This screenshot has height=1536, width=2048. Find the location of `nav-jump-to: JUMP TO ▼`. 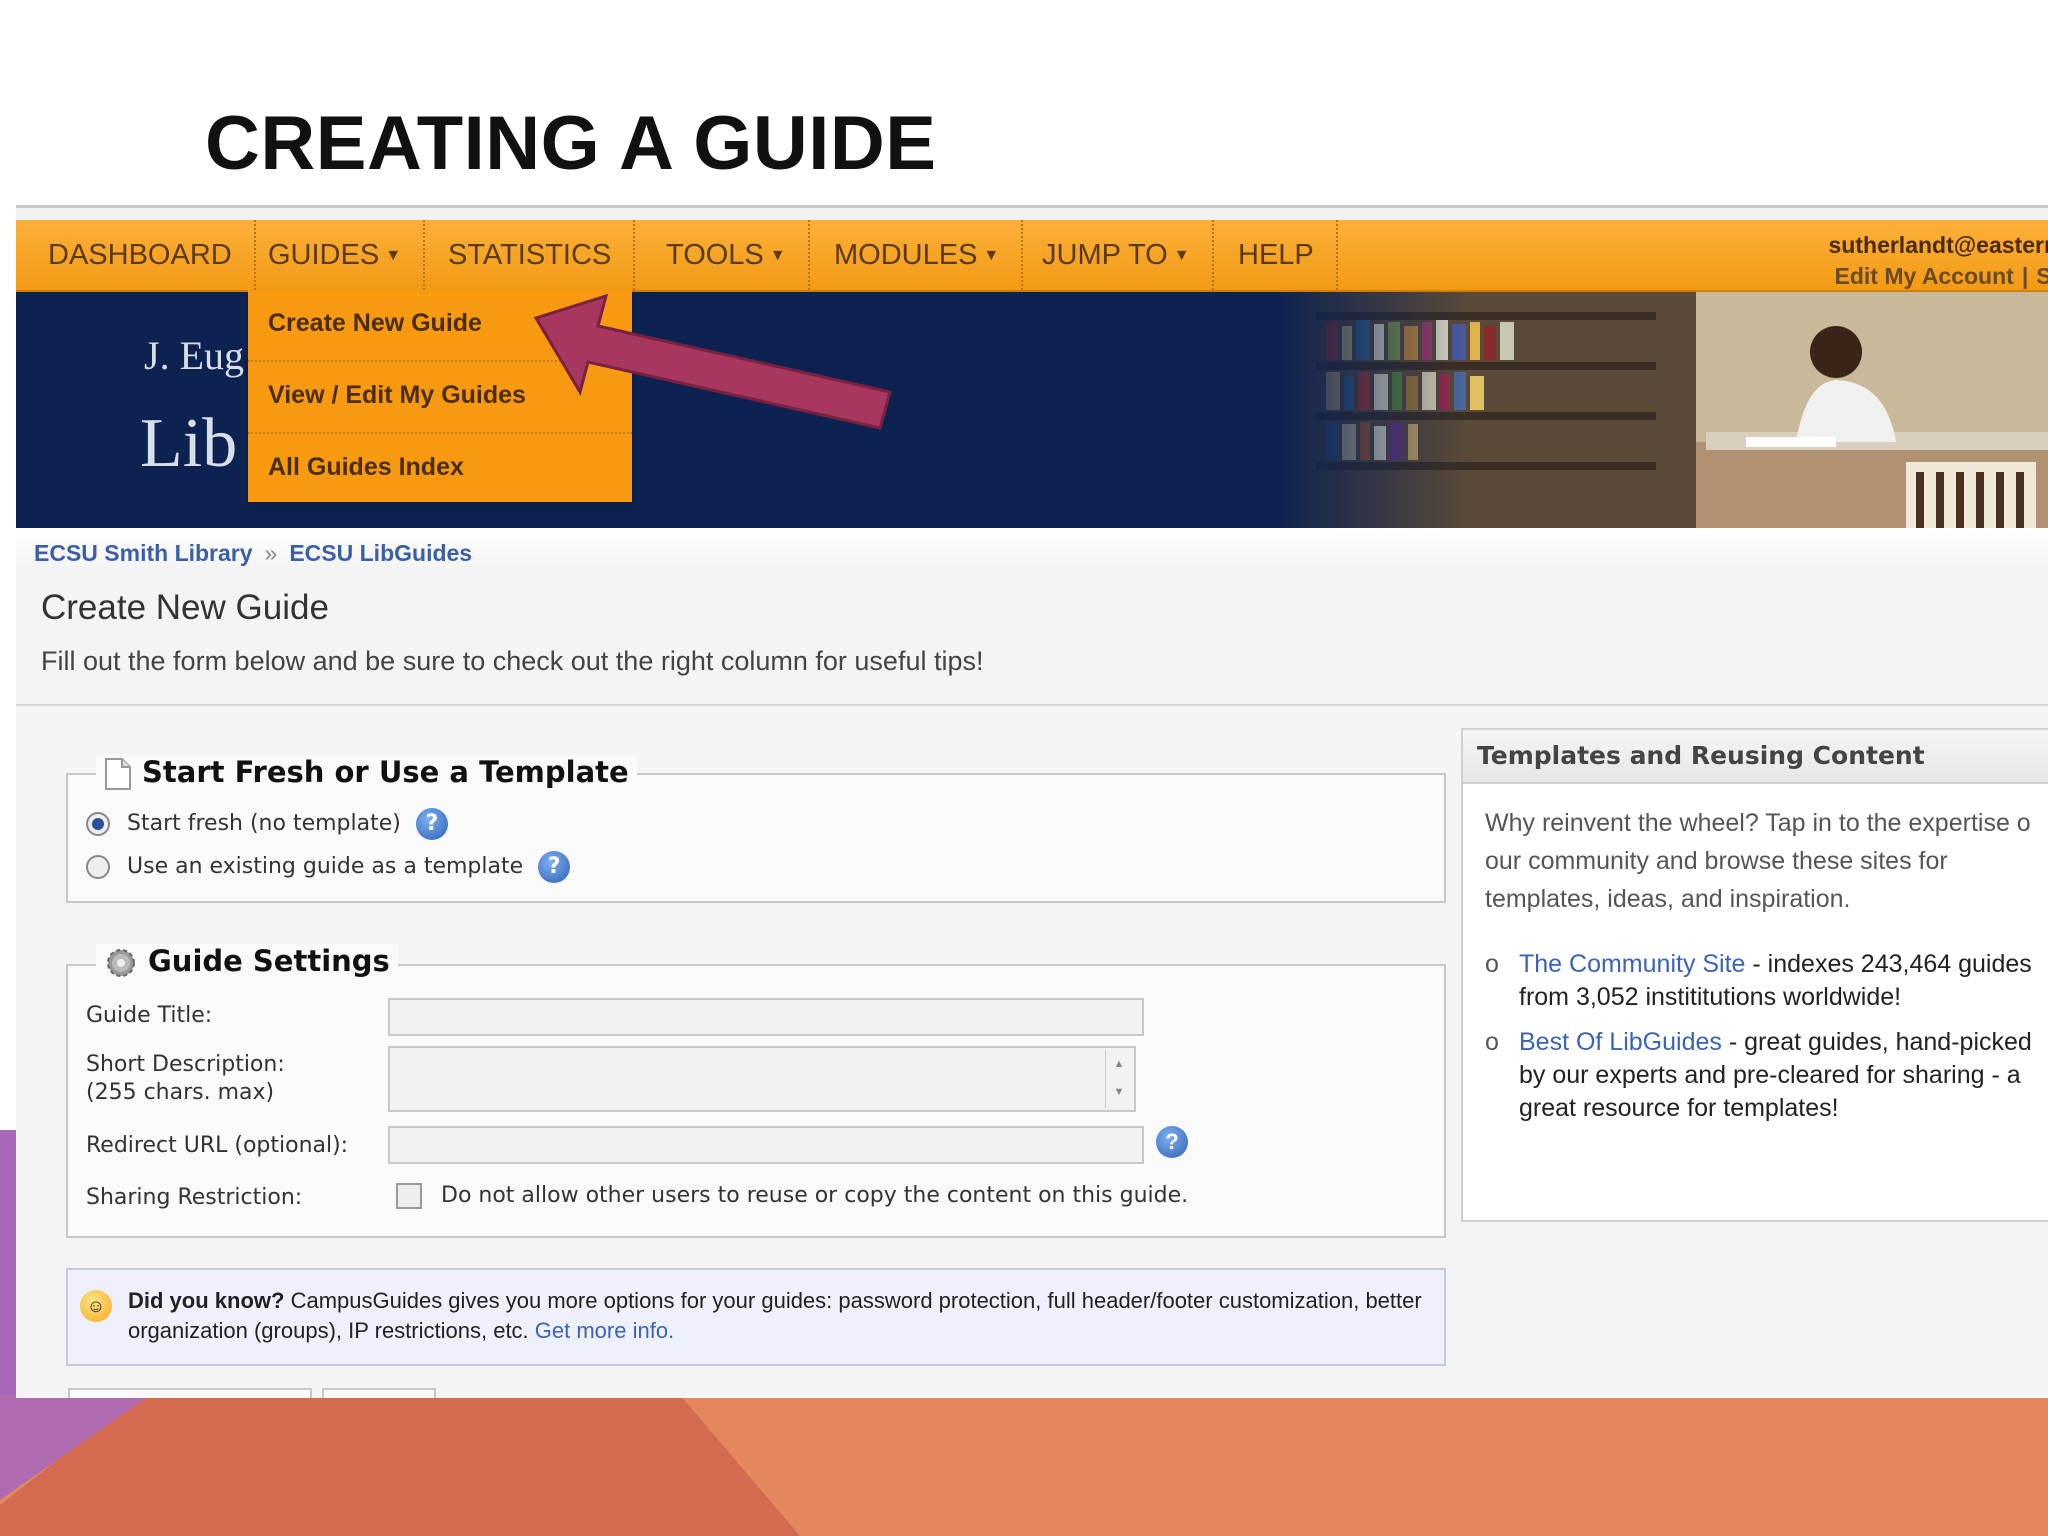

nav-jump-to: JUMP TO ▼ is located at coordinates (1117, 255).